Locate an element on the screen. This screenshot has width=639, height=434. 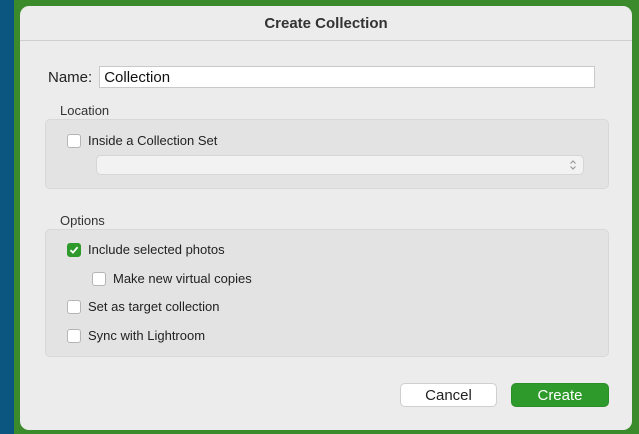
updown-chevron-icon is located at coordinates (573, 165).